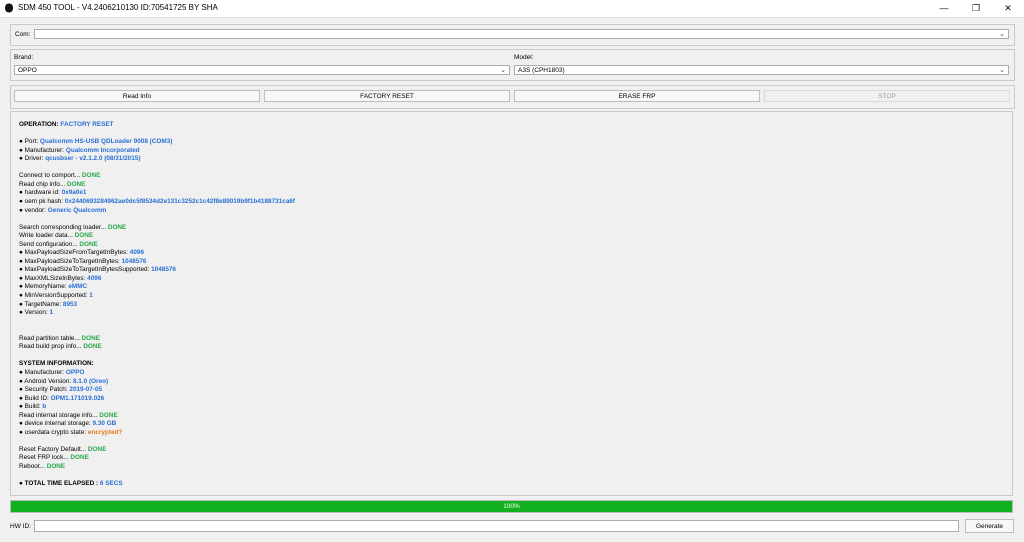  What do you see at coordinates (41, 304) in the screenshot?
I see `log-text: ● TargetName:` at bounding box center [41, 304].